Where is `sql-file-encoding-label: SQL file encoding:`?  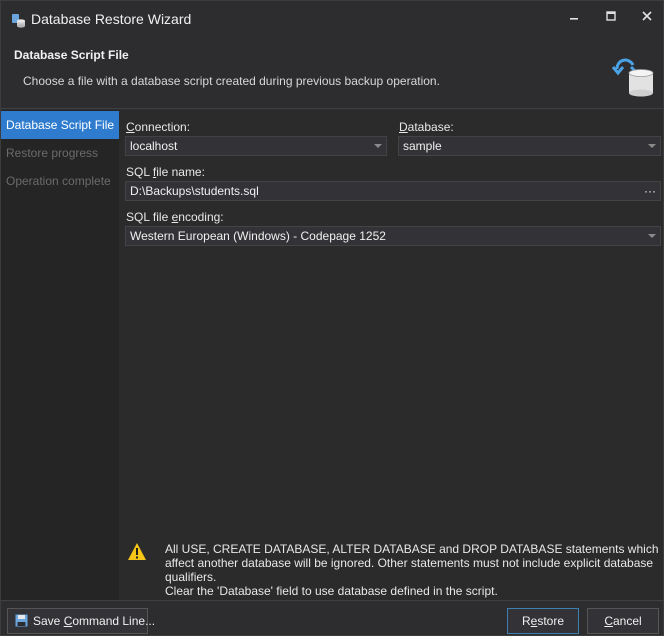 sql-file-encoding-label: SQL file encoding: is located at coordinates (175, 217).